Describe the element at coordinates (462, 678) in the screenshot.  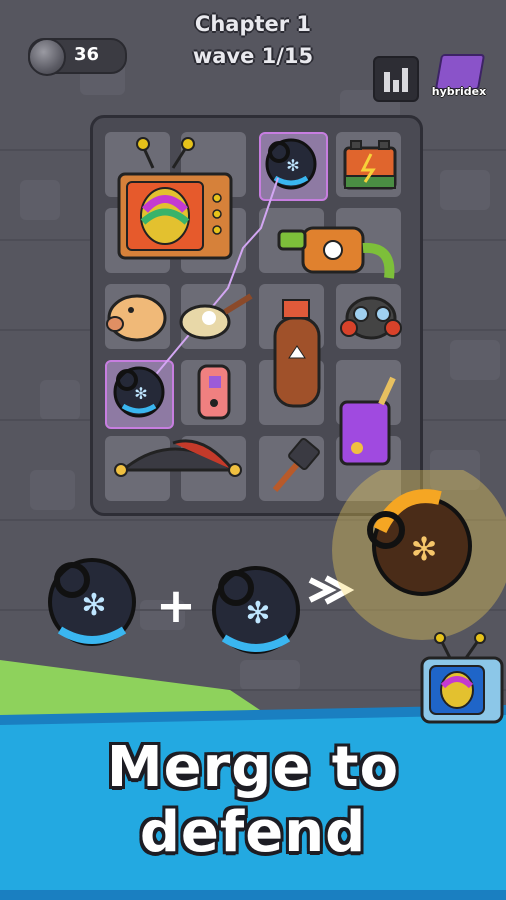
I see `retro-tv-icon` at that location.